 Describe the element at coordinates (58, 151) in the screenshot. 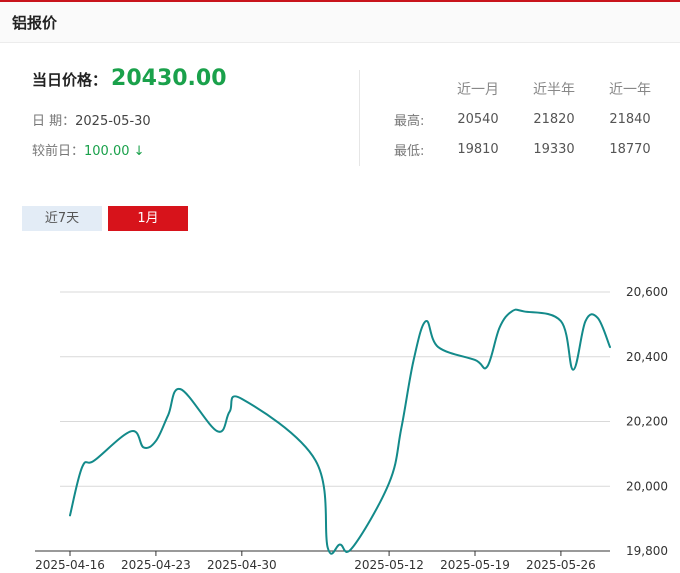

I see `change-label: 较前日：` at that location.